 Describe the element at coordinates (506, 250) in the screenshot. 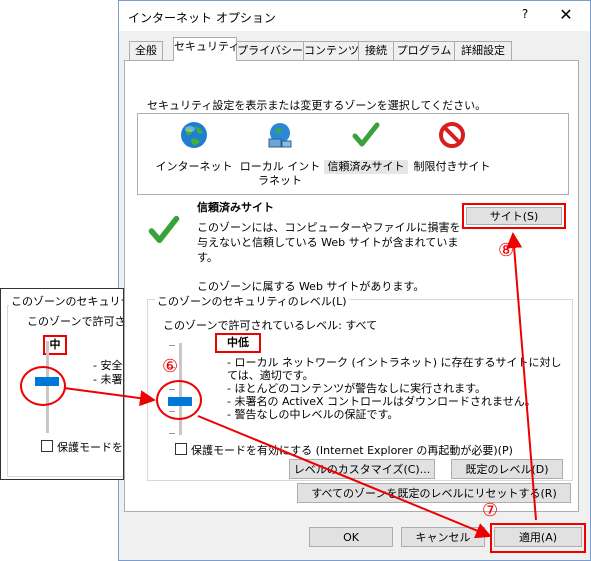

I see `annotation-step-8: ⑧` at that location.